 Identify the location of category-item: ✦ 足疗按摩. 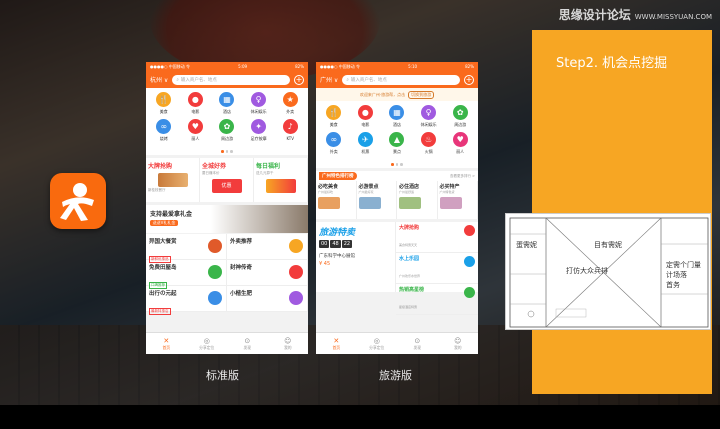
(259, 132).